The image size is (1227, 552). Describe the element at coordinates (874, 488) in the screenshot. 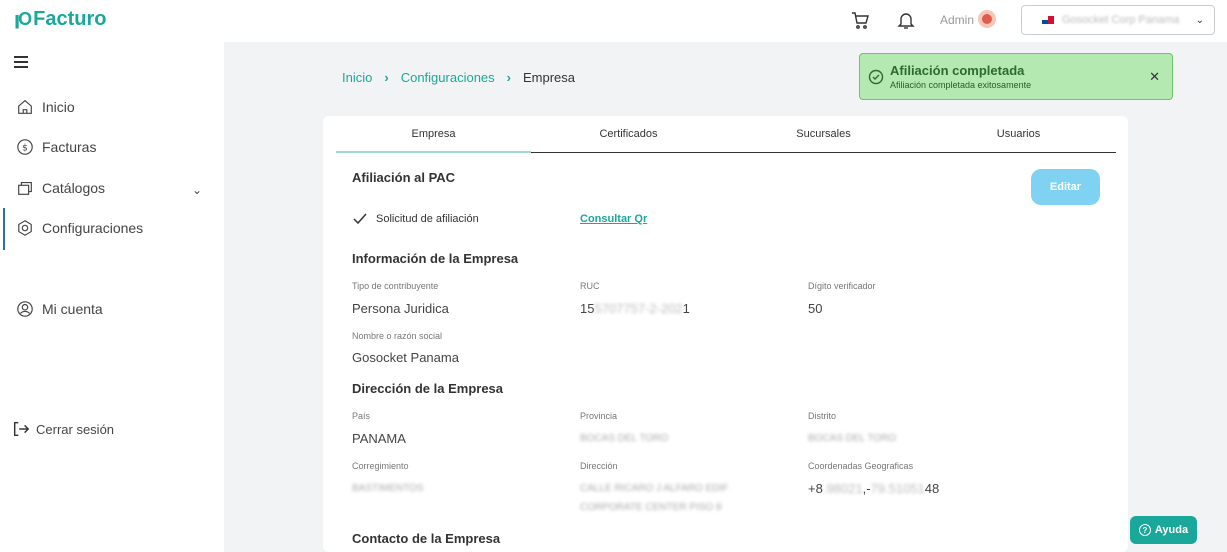

I see `coordinates-value: +8.98021,-79.5105148` at that location.